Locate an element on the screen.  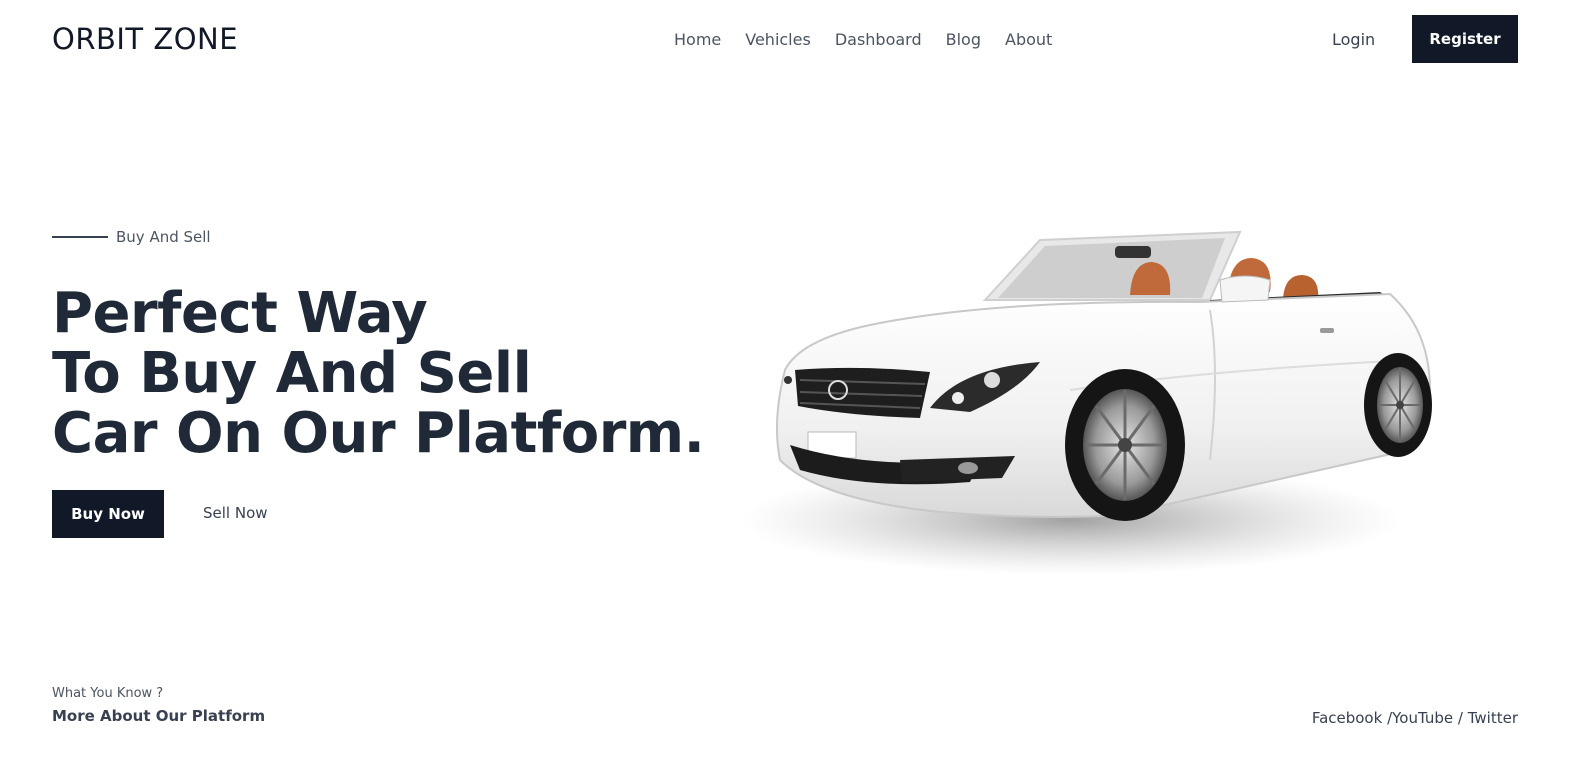
more-about-link: More About Our Platform is located at coordinates (158, 716).